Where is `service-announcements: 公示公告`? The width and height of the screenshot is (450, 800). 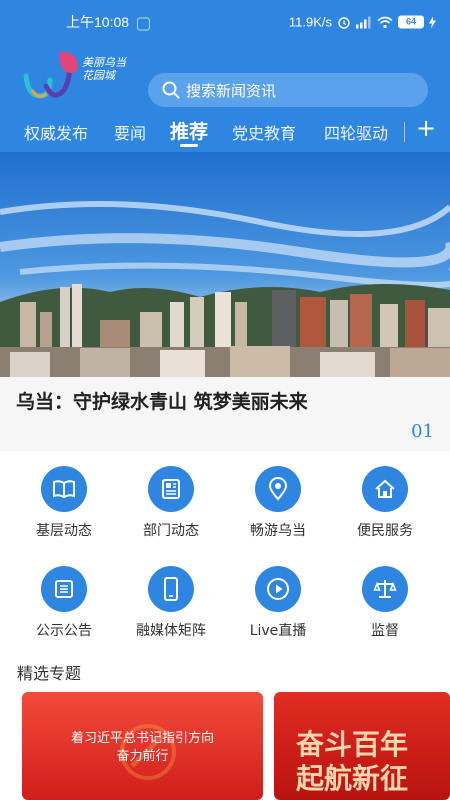
service-announcements: 公示公告 is located at coordinates (64, 603).